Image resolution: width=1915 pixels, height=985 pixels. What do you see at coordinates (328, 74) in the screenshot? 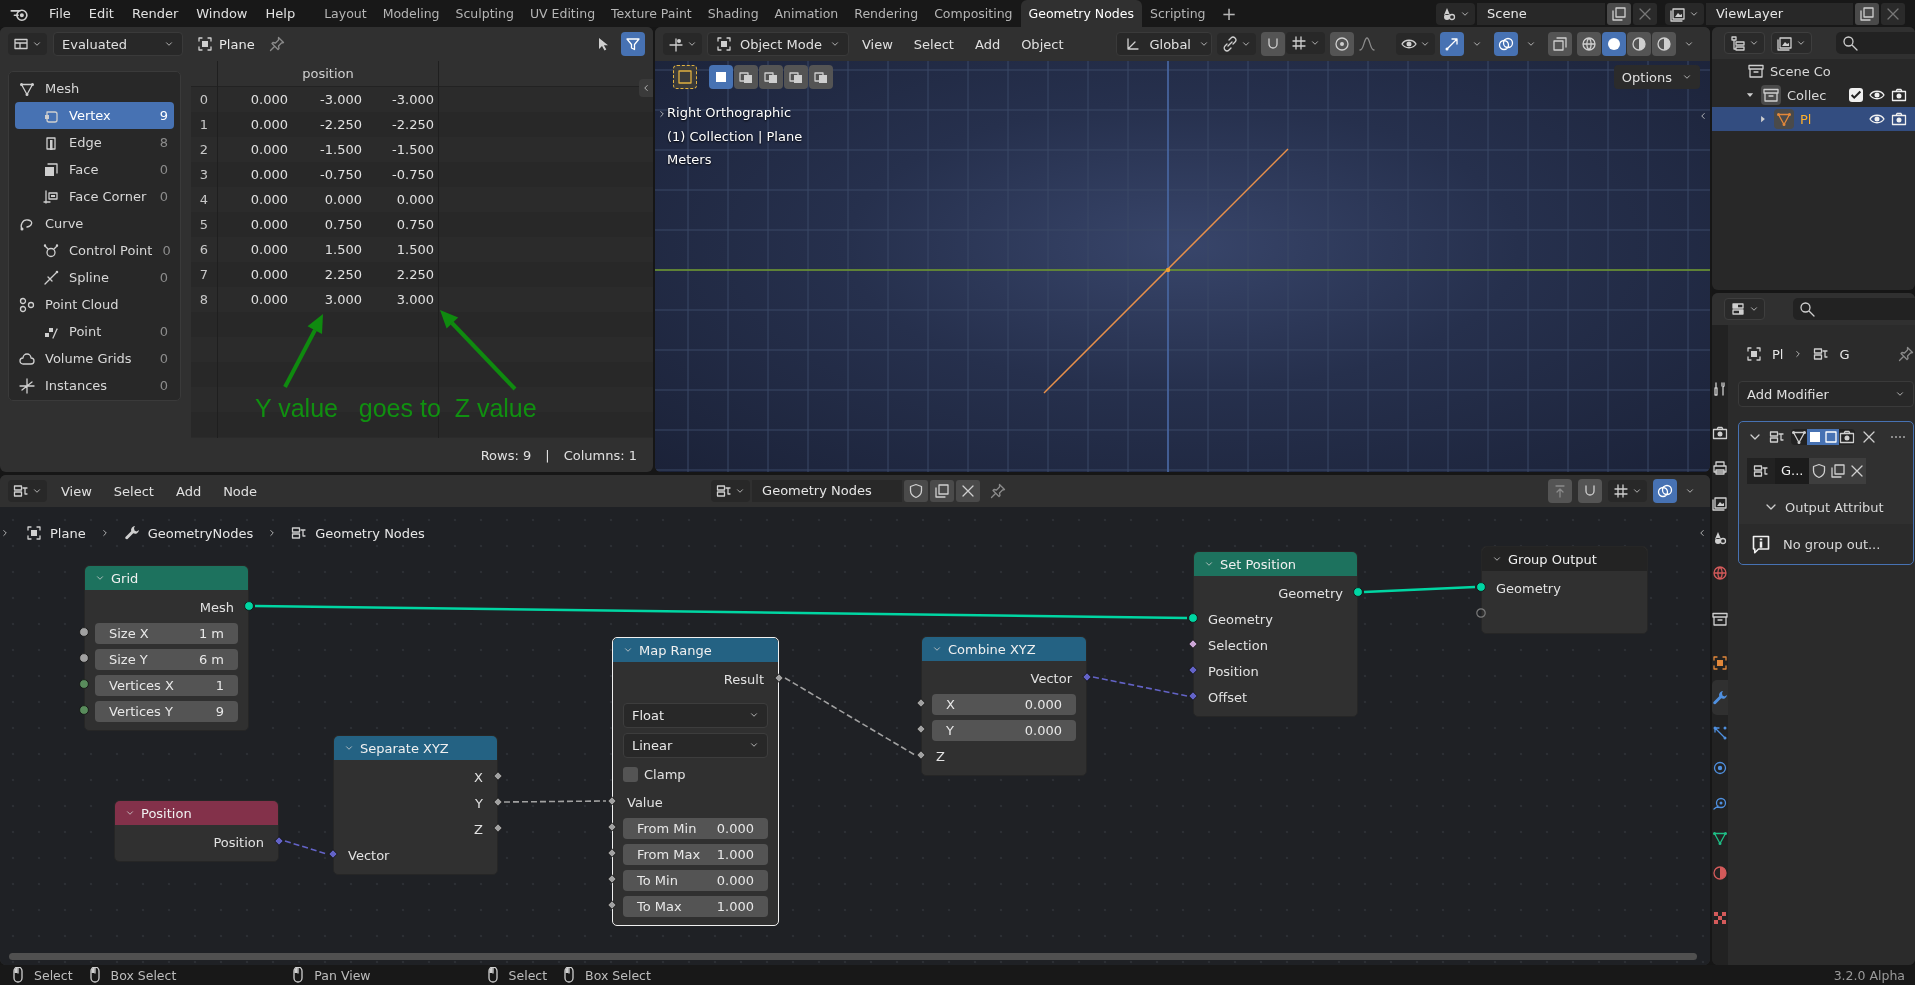
I see `column-header: position` at bounding box center [328, 74].